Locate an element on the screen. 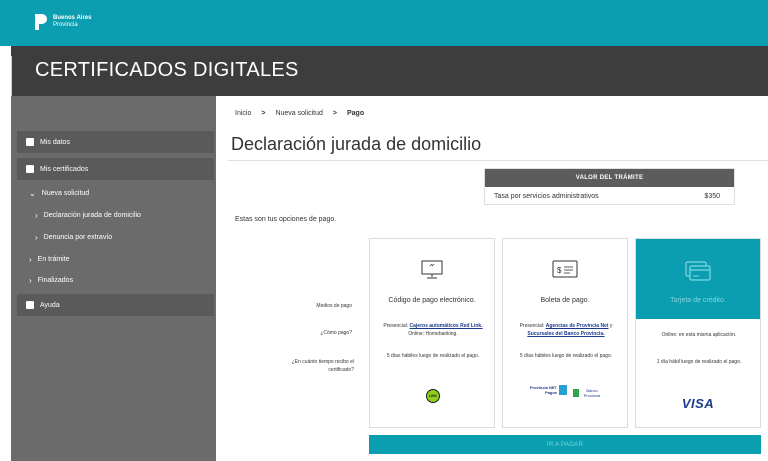 This screenshot has width=768, height=461. sidebar-item-en-tramite: › En trámite is located at coordinates (49, 259).